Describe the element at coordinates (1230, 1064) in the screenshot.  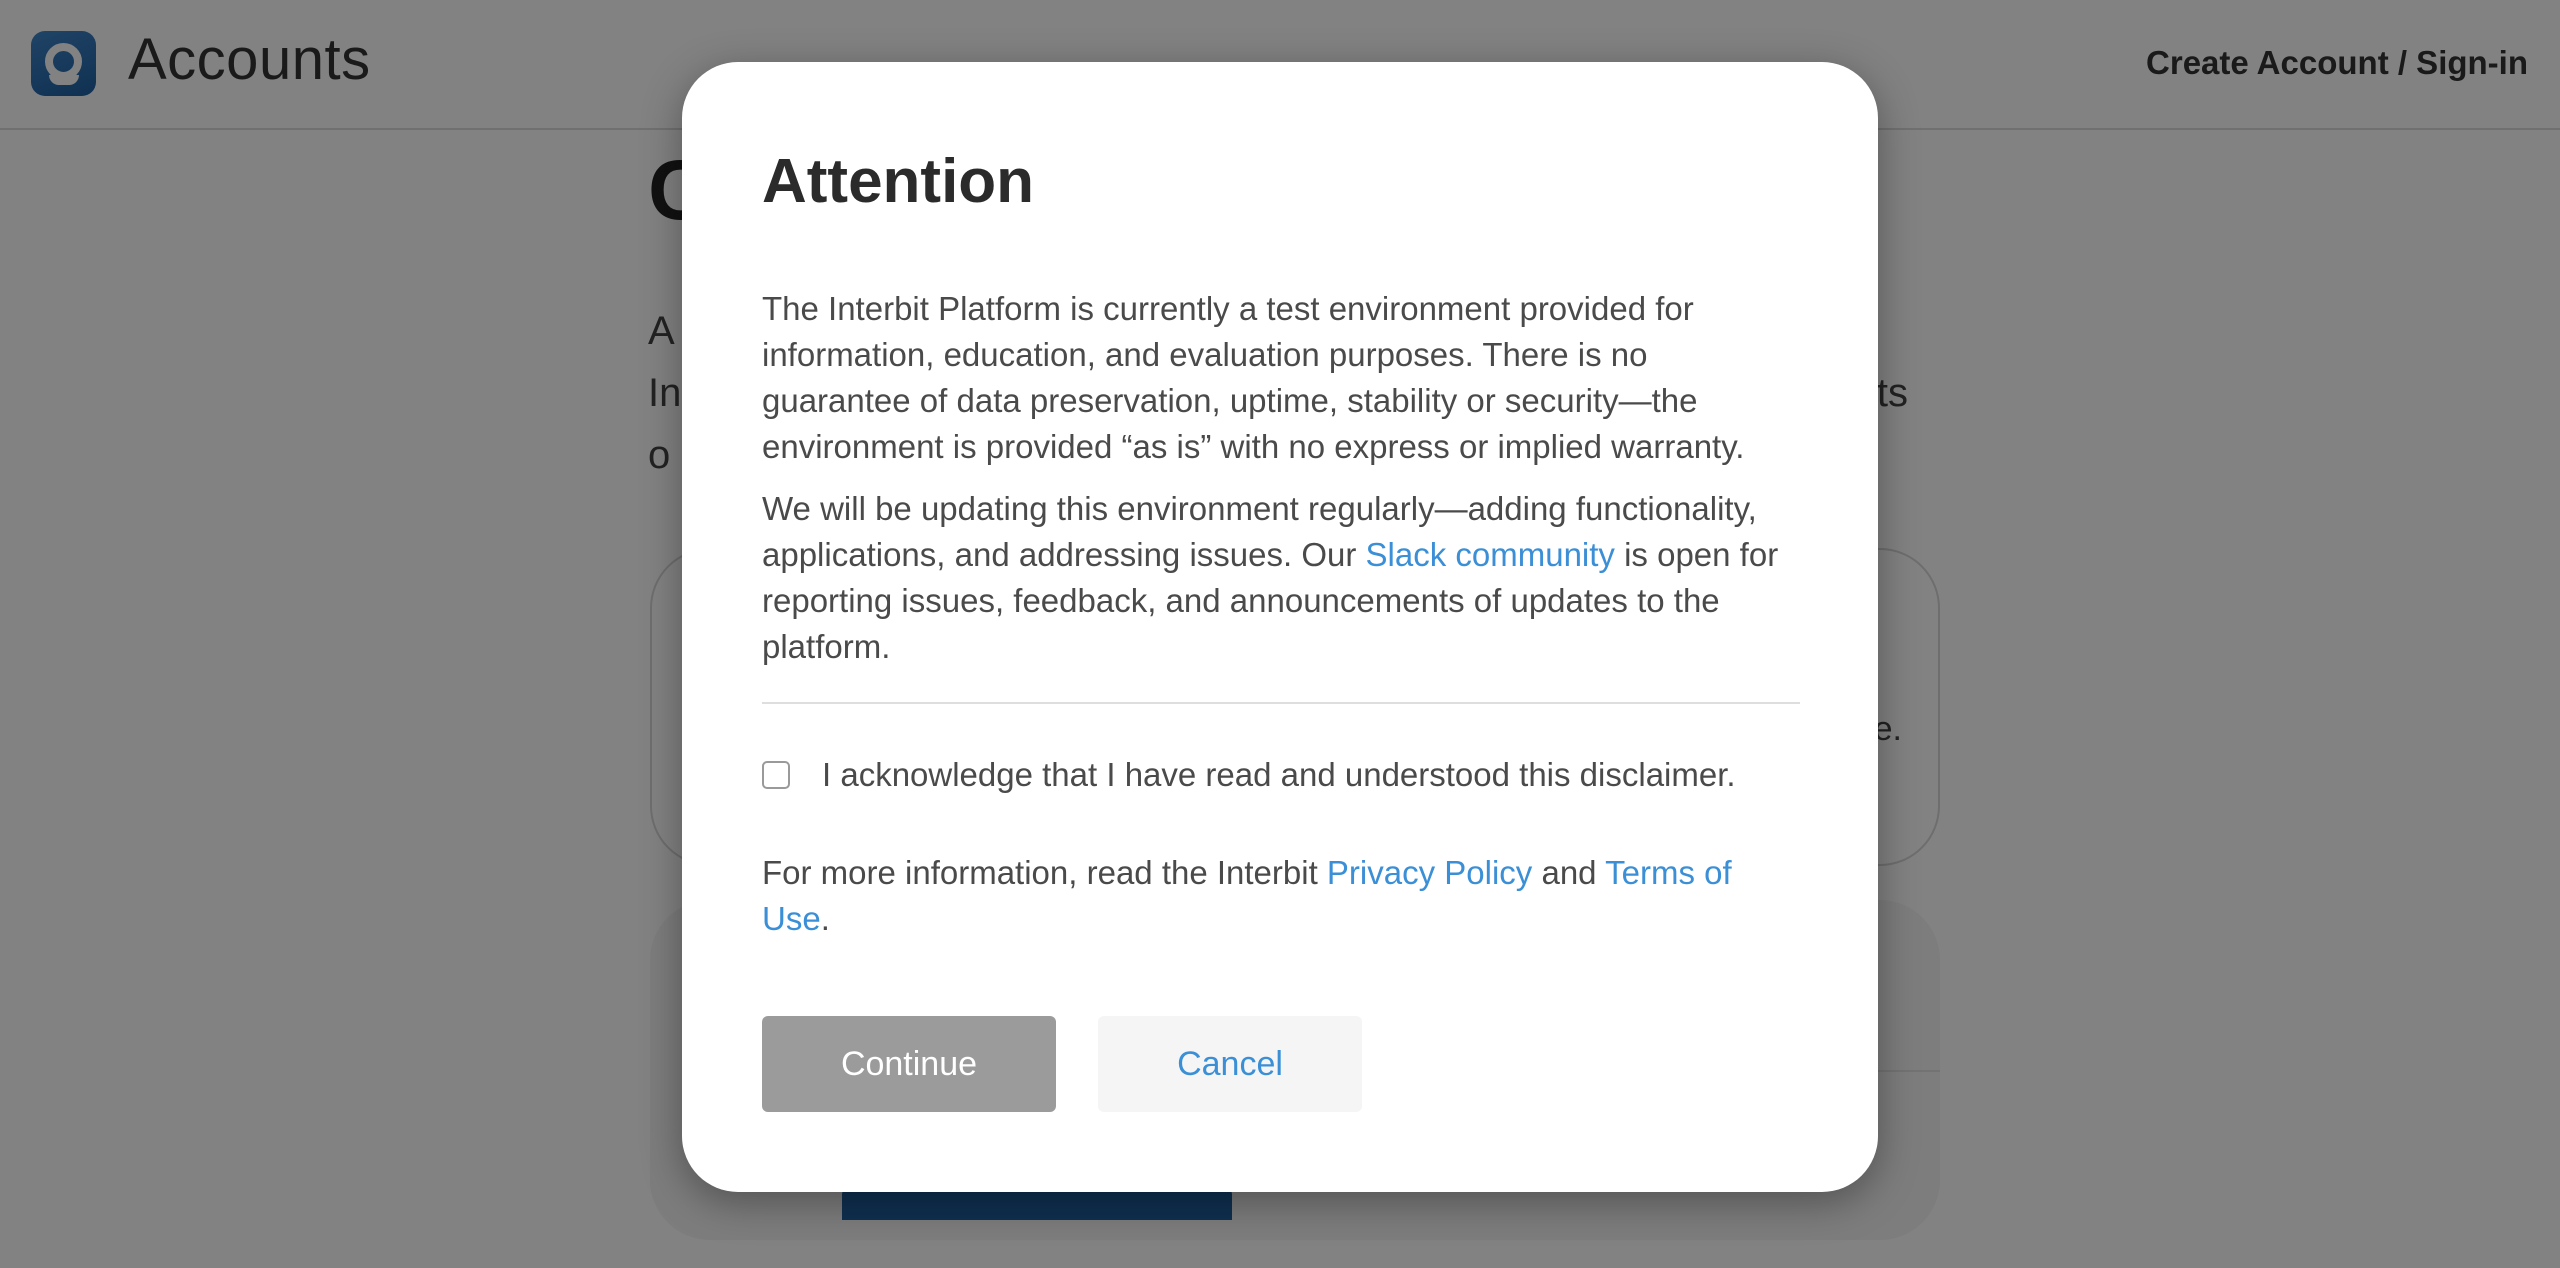
I see `cancel-button: Cancel` at that location.